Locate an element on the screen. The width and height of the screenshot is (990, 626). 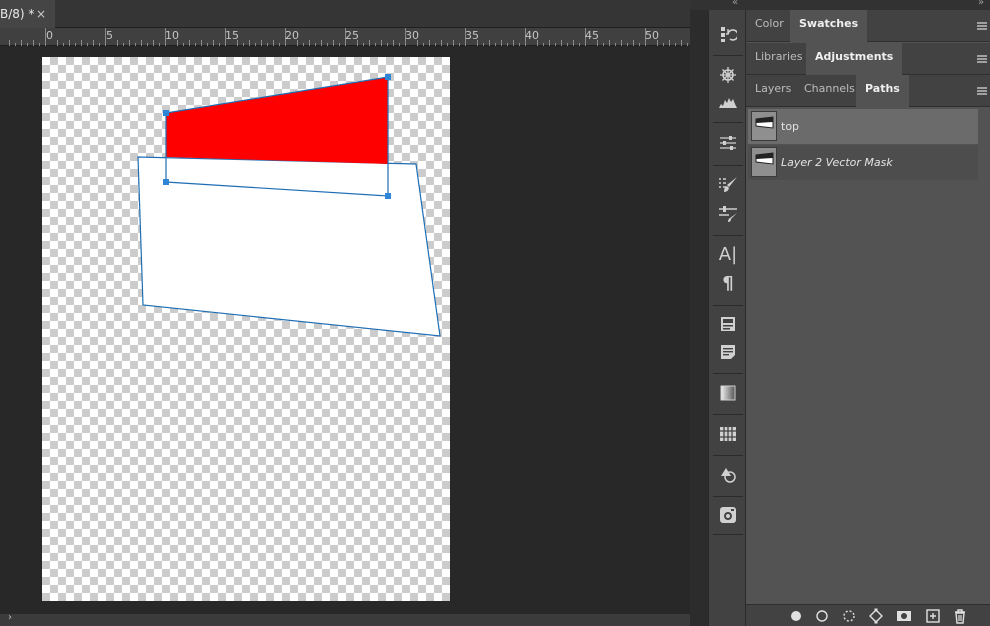
color-swatches-tabs: Color Swatches is located at coordinates (868, 26).